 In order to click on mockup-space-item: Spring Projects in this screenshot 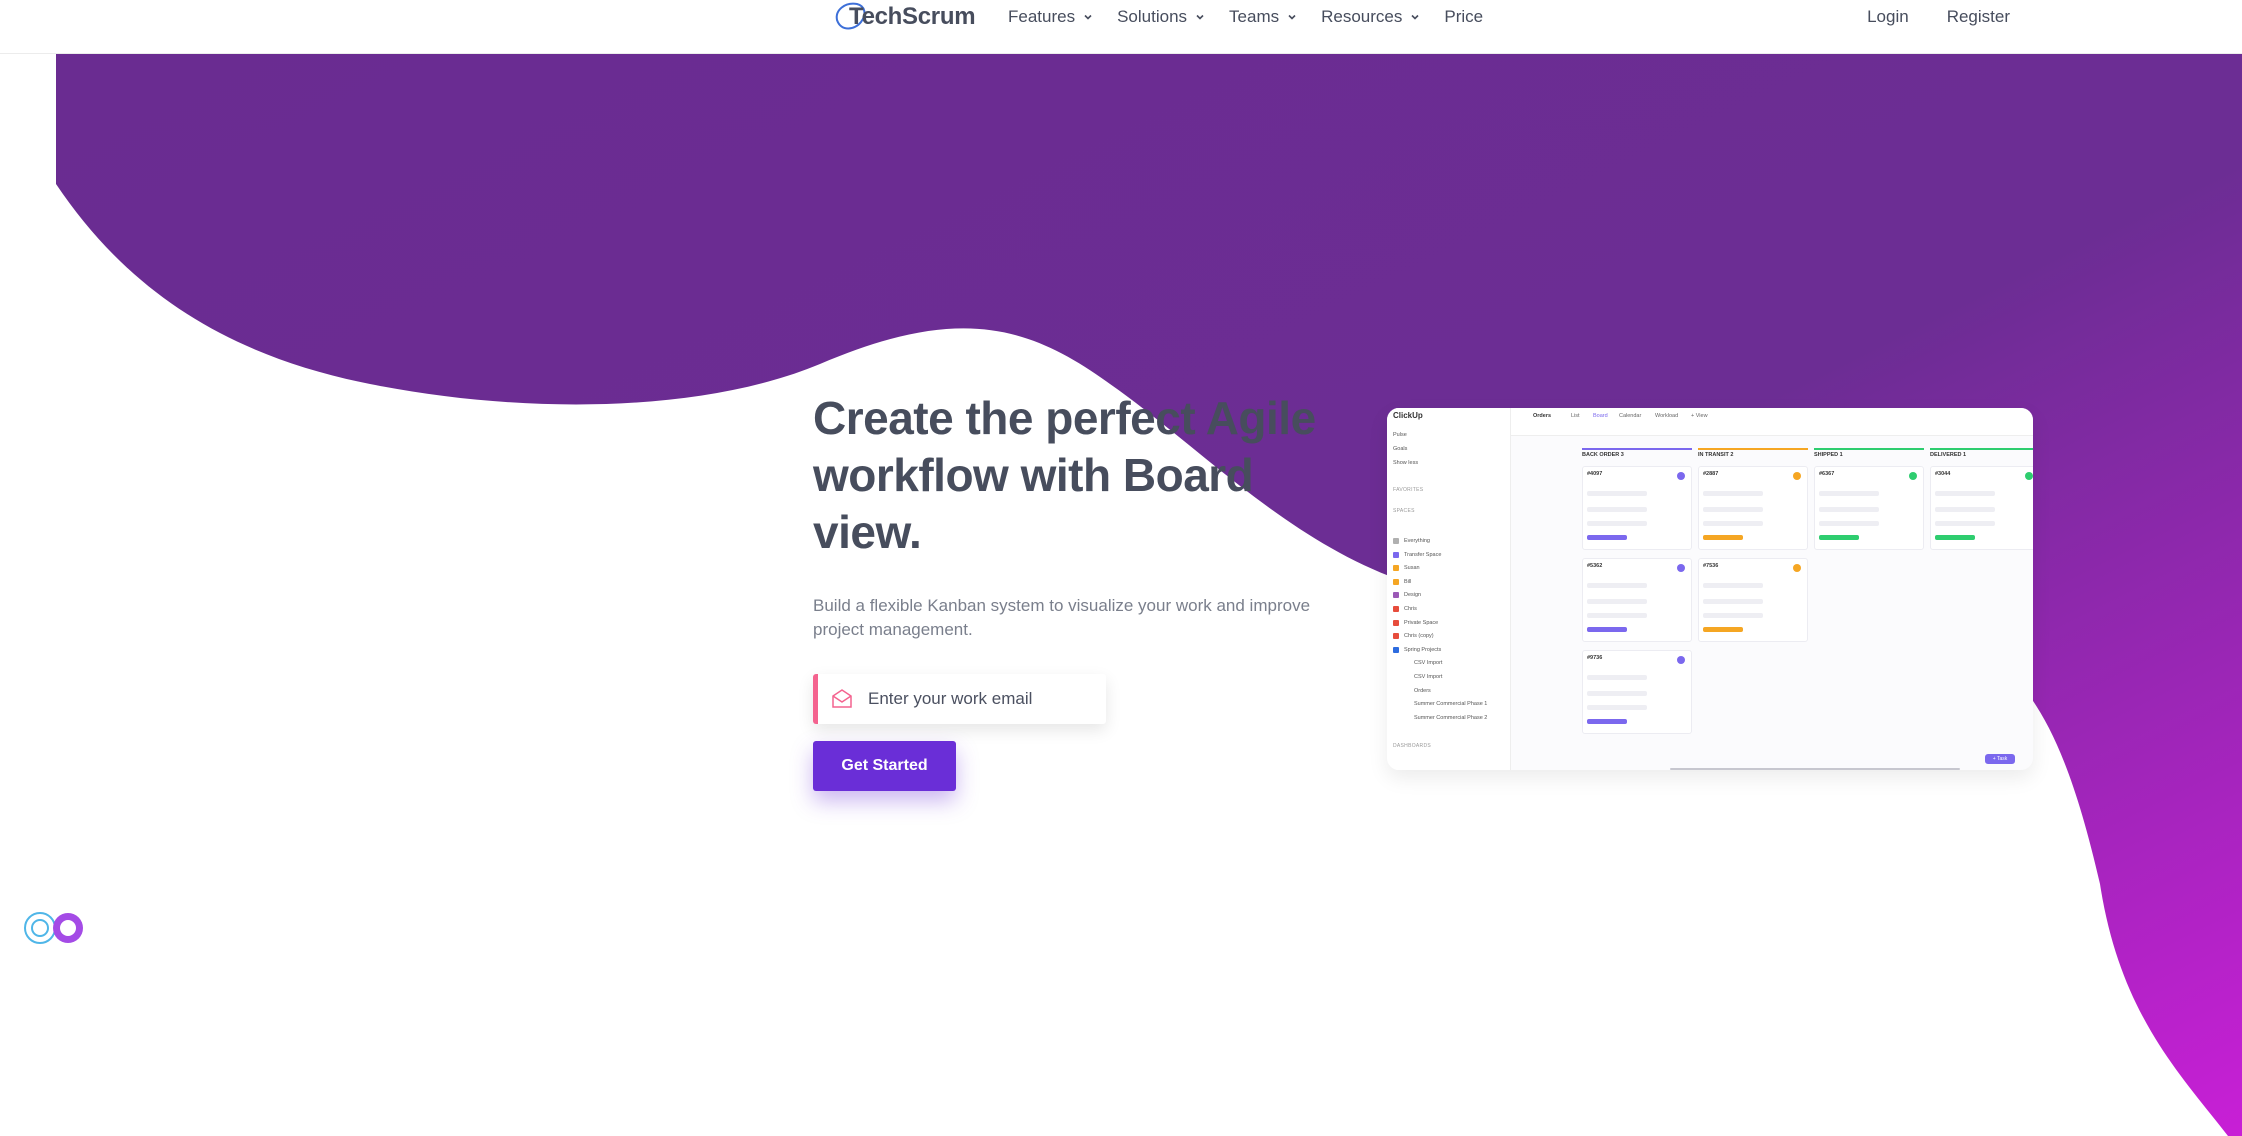, I will do `click(1417, 649)`.